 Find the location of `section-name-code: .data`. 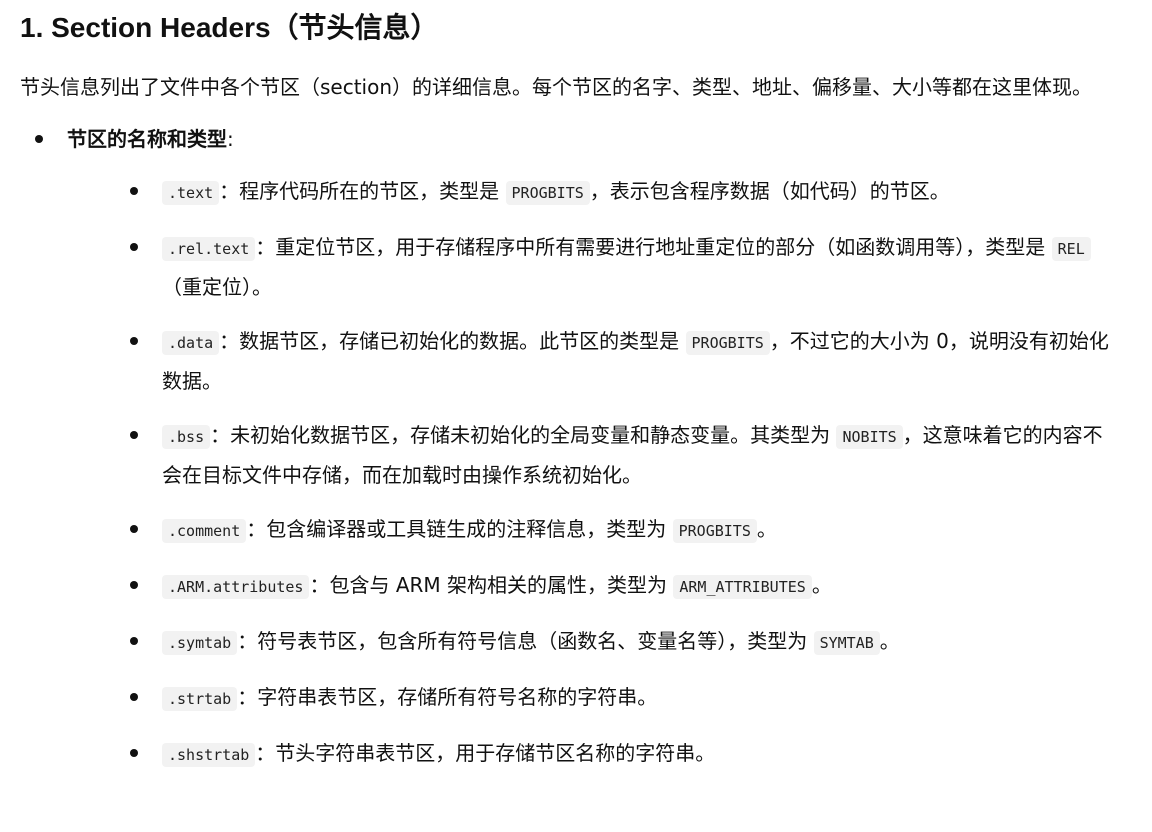

section-name-code: .data is located at coordinates (191, 343).